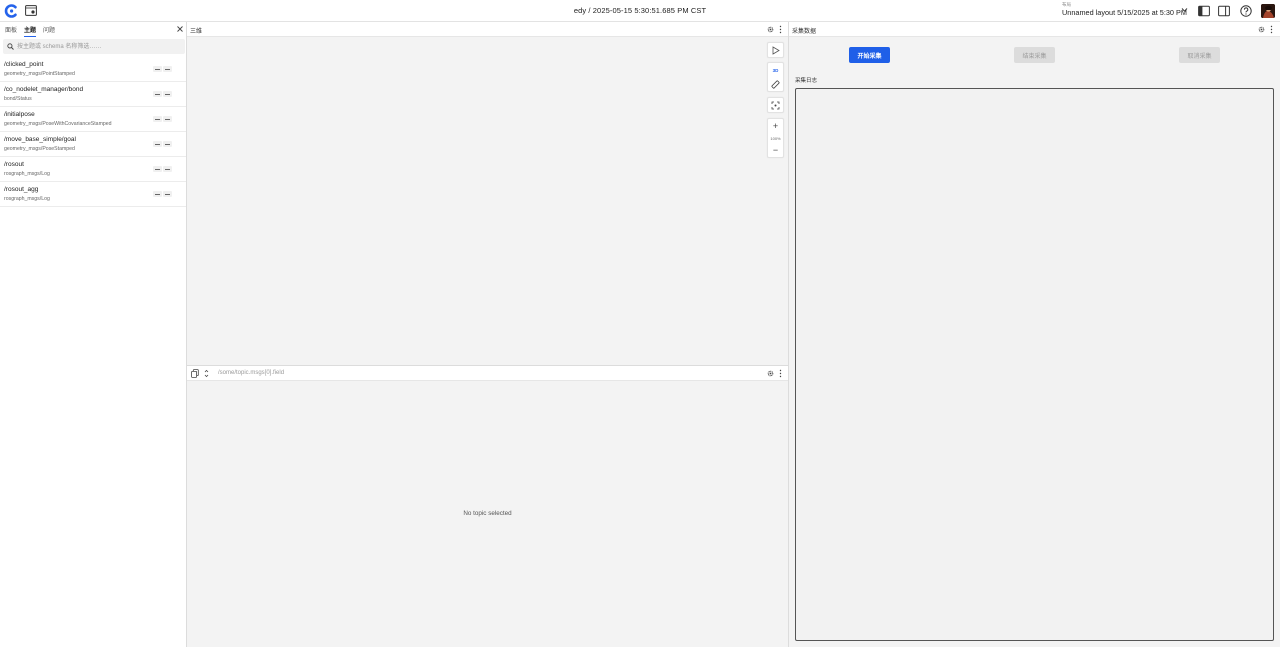 The width and height of the screenshot is (1280, 647). Describe the element at coordinates (1204, 11) in the screenshot. I see `left-sidebar-toggle-icon` at that location.